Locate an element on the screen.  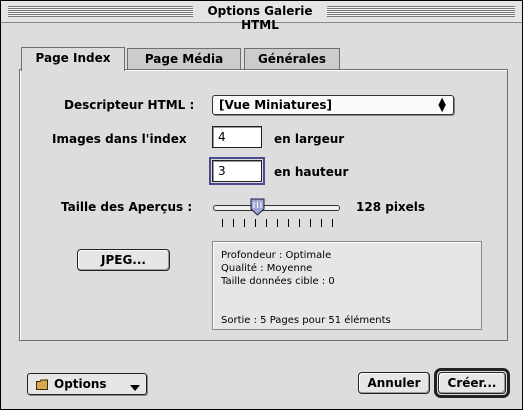
largeur-suffix: en largeur is located at coordinates (309, 139).